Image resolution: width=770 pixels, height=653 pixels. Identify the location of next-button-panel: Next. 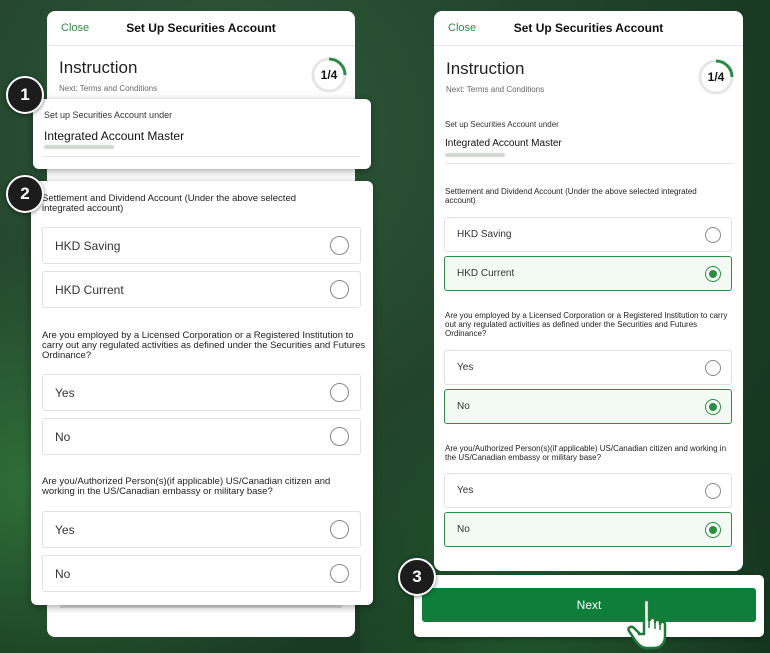
(589, 606).